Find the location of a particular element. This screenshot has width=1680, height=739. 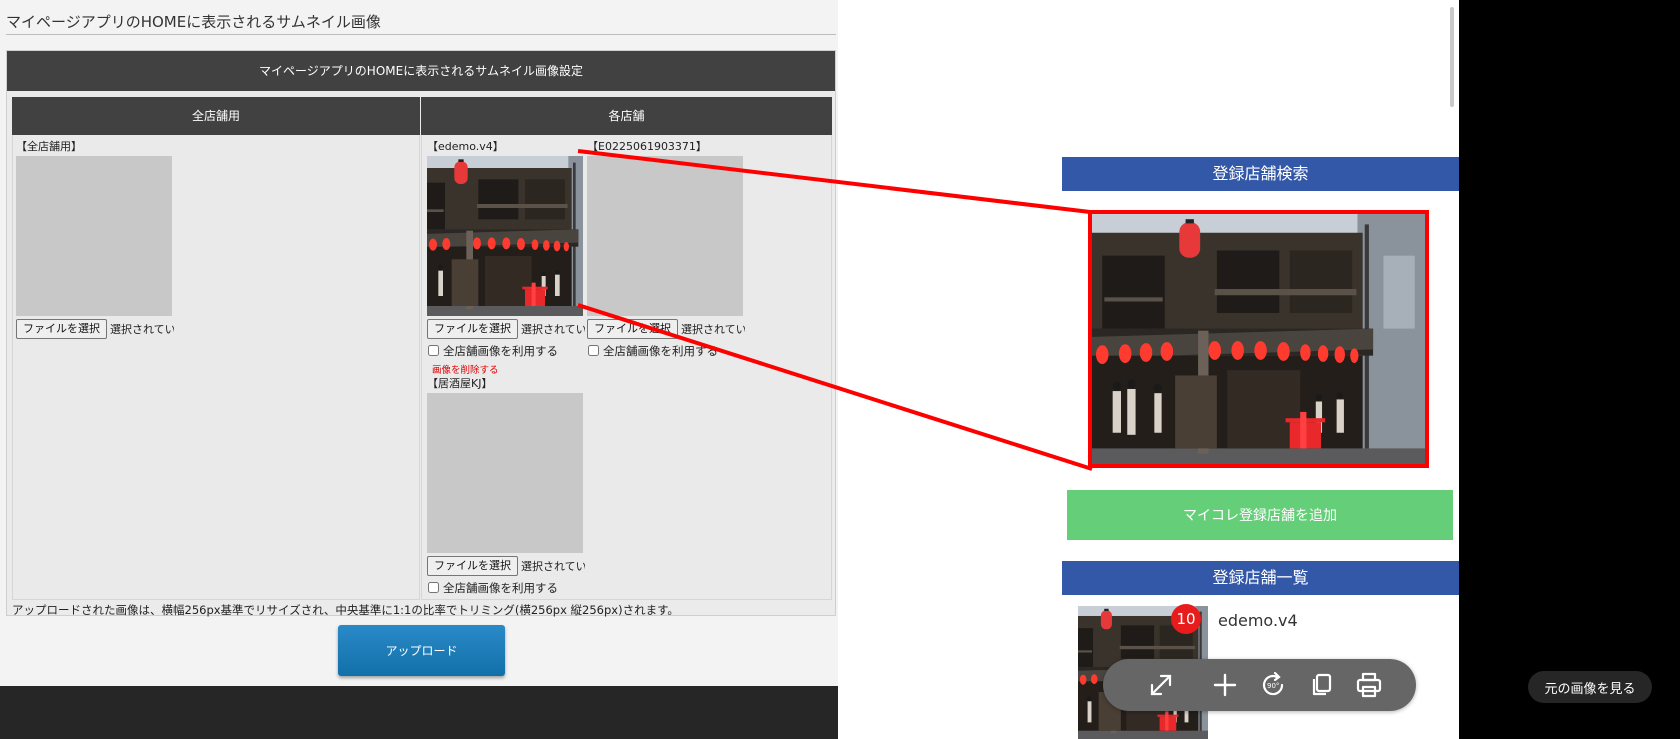

slot-label: 【居酒屋KJ】 is located at coordinates (460, 383).